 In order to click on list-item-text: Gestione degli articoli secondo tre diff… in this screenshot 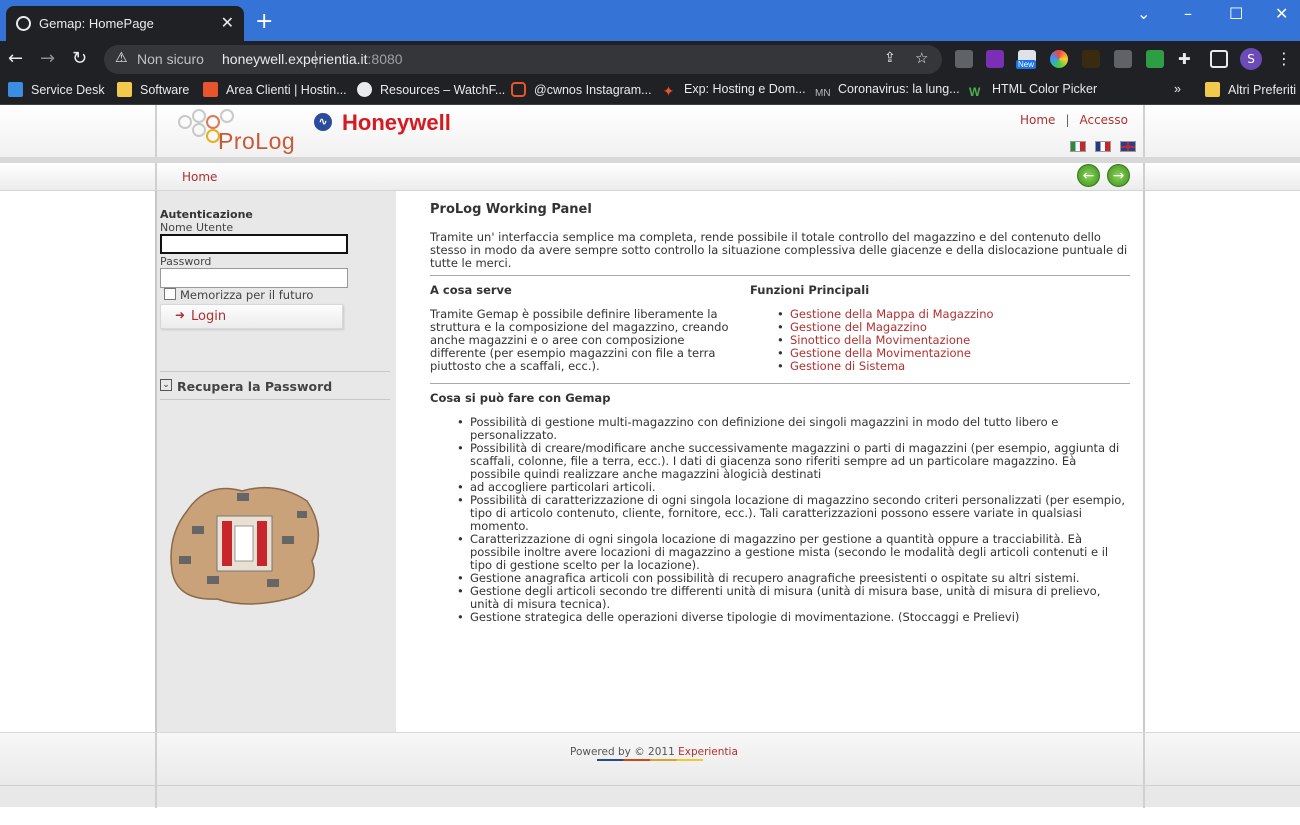, I will do `click(785, 597)`.